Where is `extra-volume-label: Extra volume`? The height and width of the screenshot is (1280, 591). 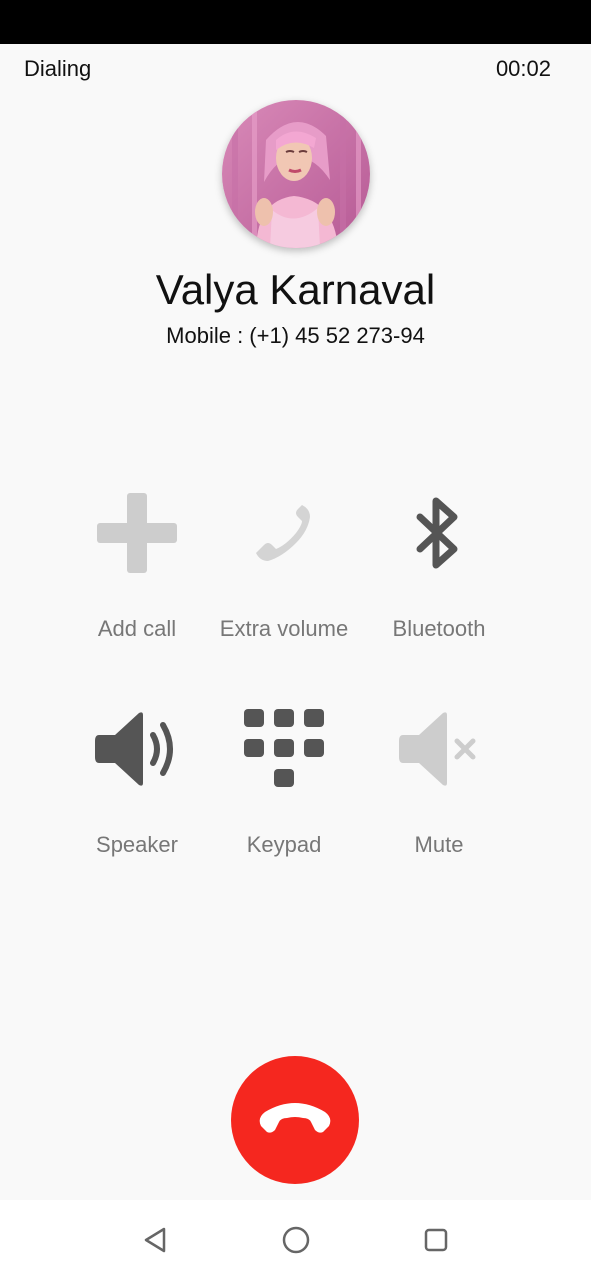
extra-volume-label: Extra volume is located at coordinates (284, 628).